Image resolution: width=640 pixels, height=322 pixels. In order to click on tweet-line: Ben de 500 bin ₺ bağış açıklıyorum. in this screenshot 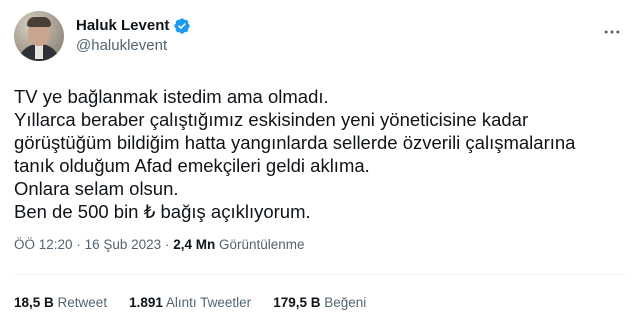, I will do `click(162, 211)`.